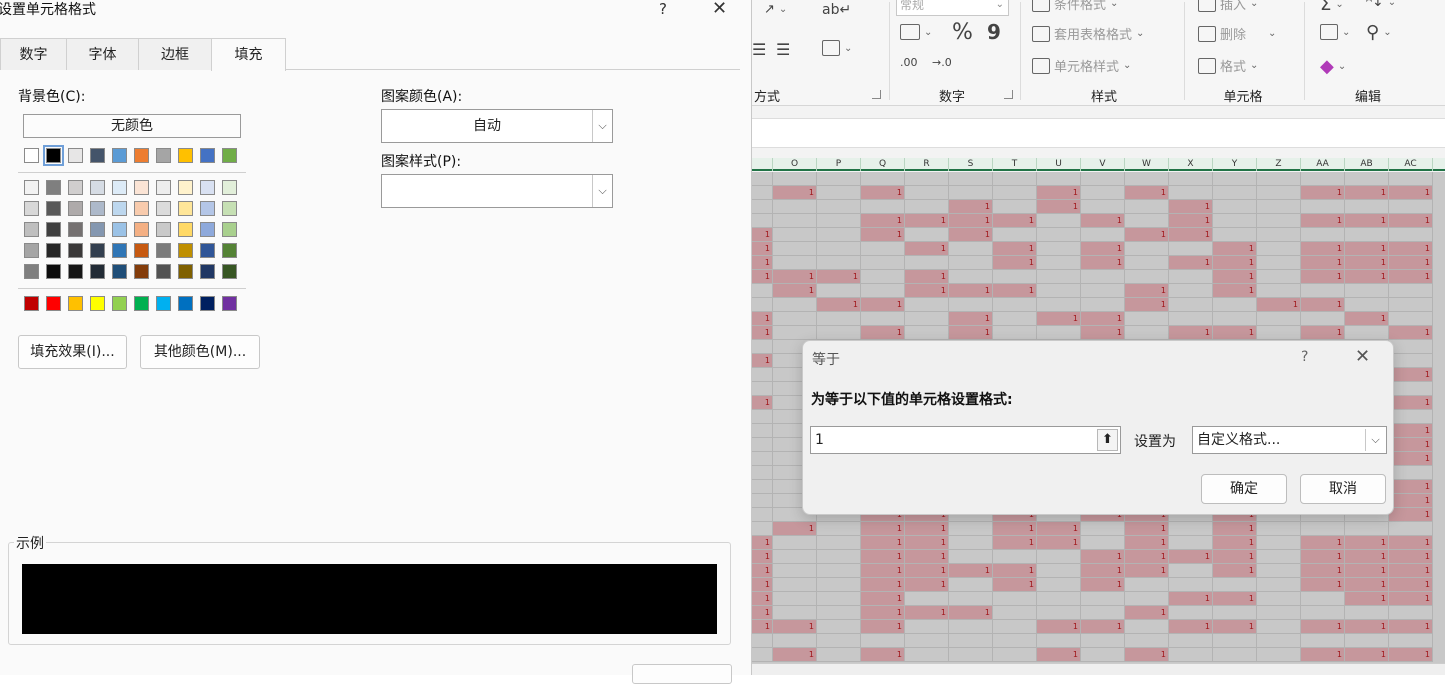  What do you see at coordinates (837, 48) in the screenshot?
I see `merge-center-icon: ⌄` at bounding box center [837, 48].